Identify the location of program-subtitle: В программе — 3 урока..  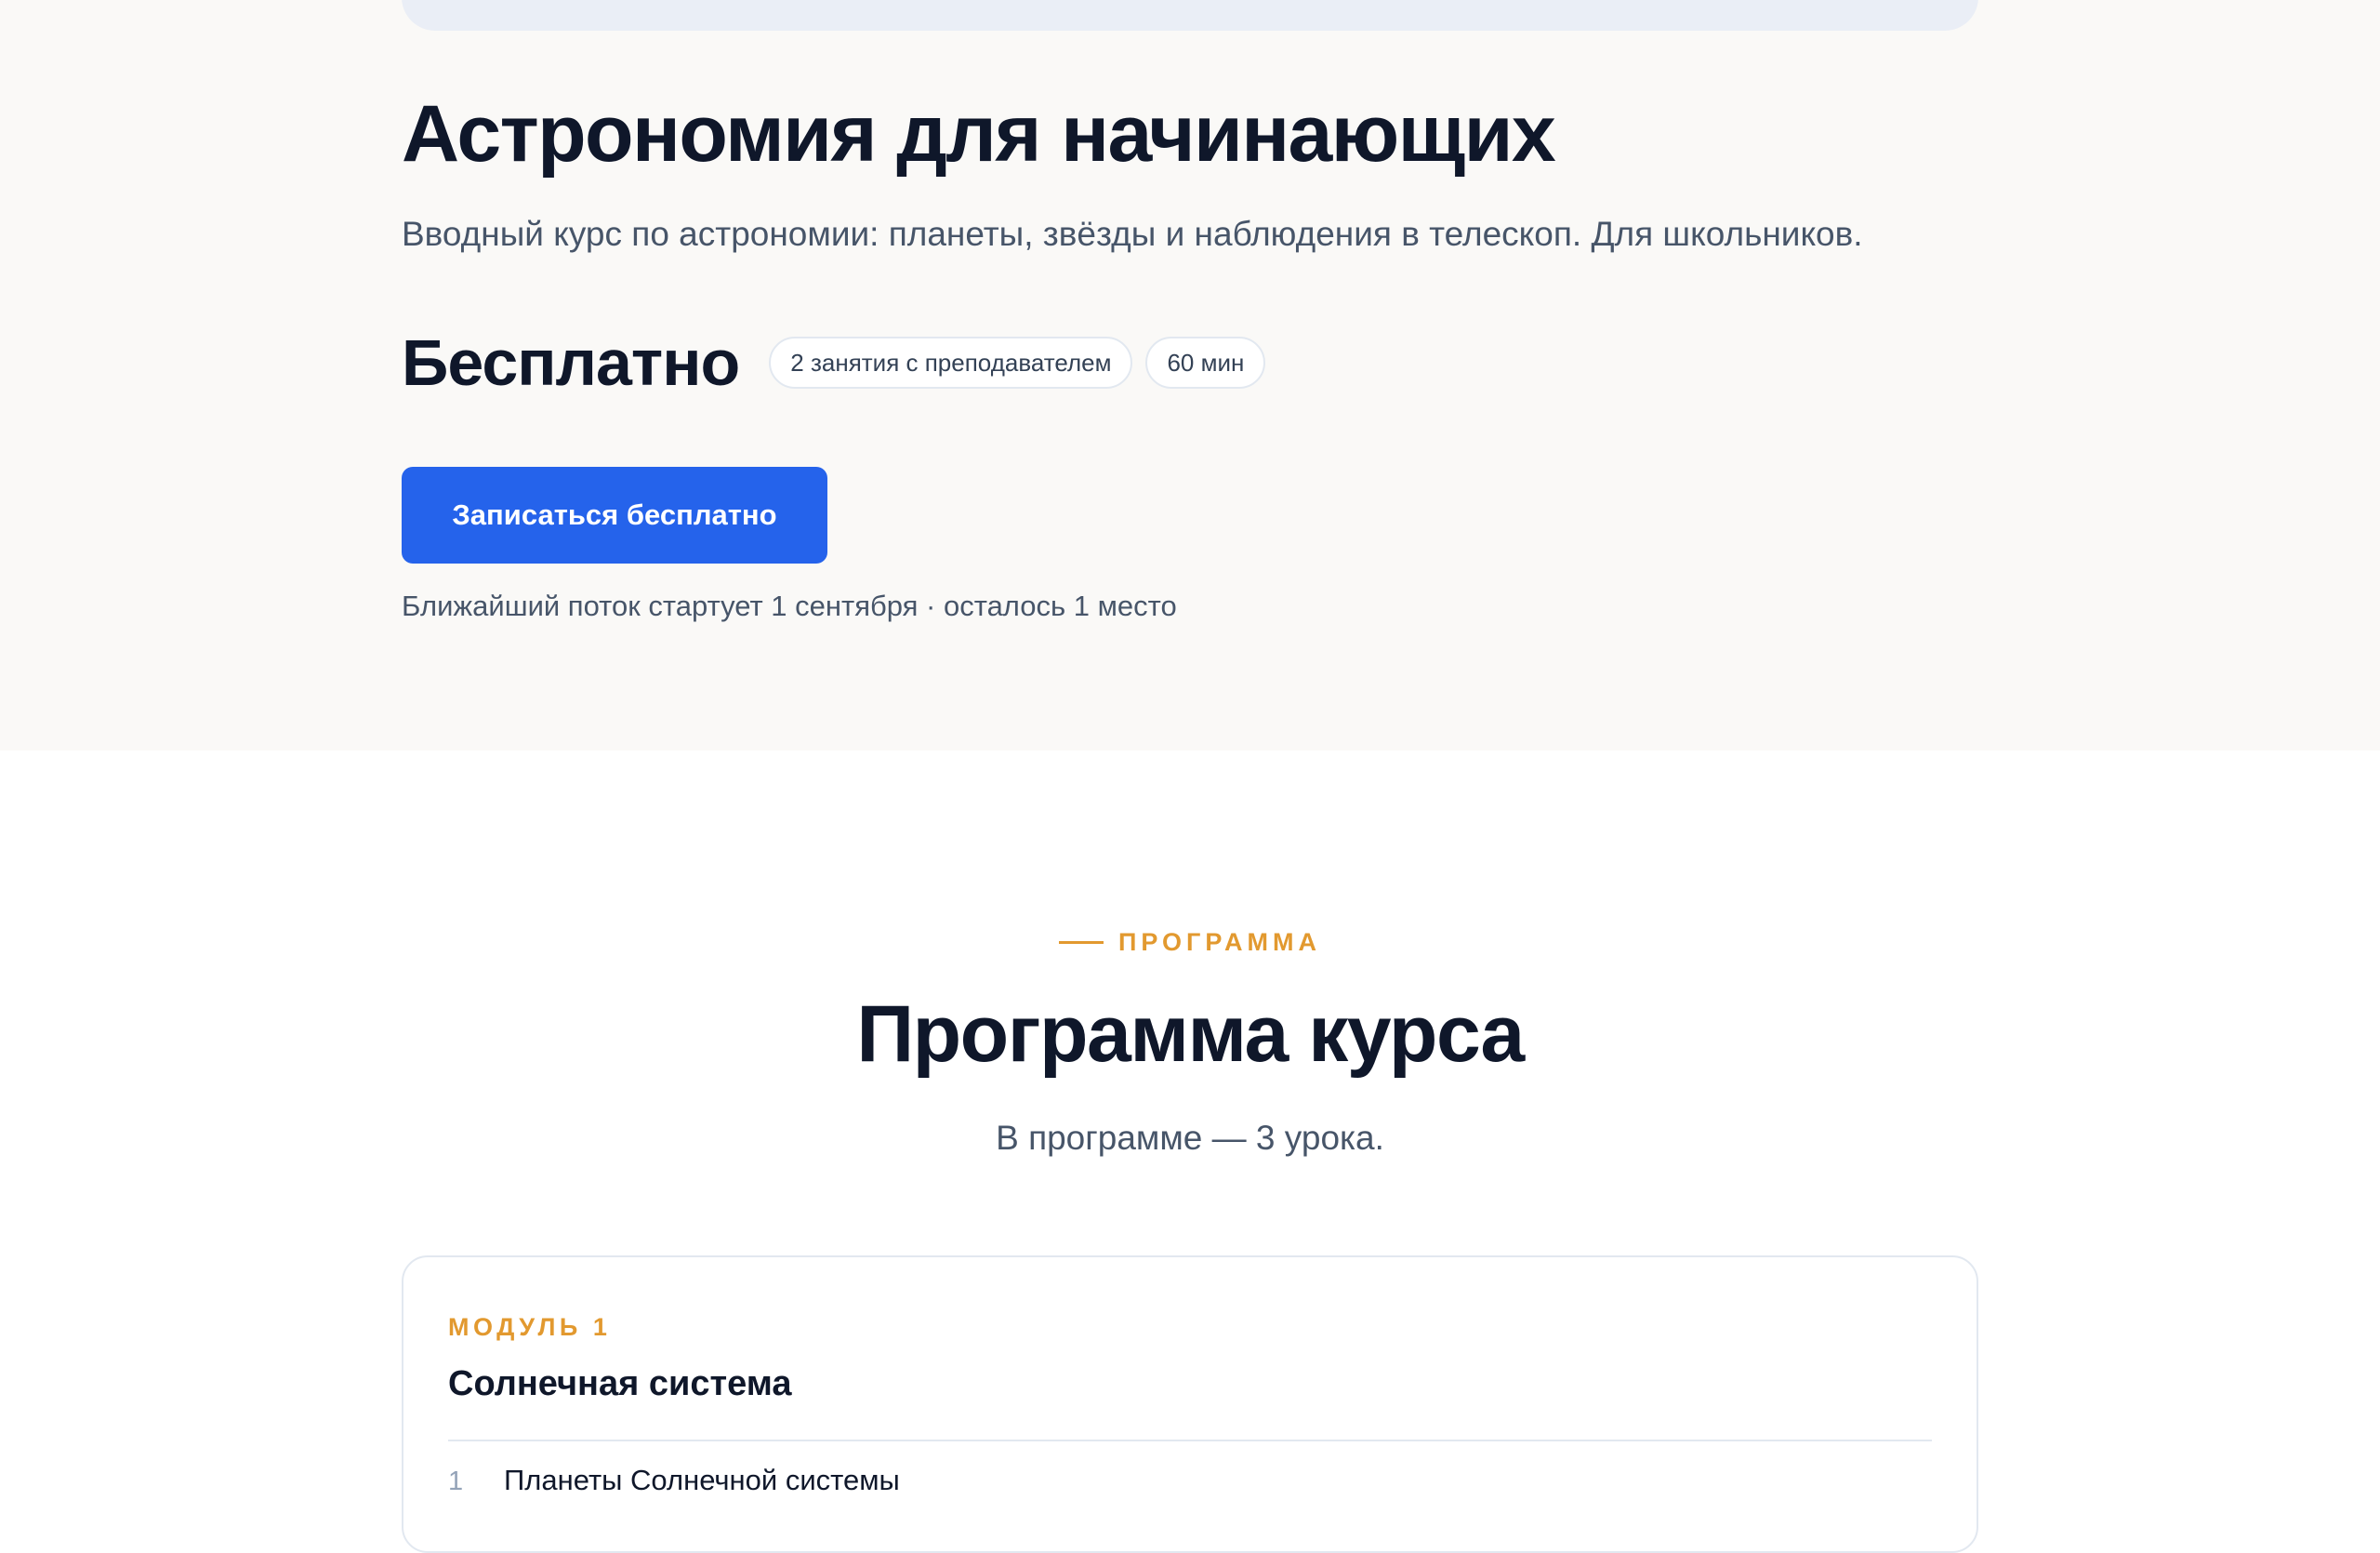
(1190, 1138).